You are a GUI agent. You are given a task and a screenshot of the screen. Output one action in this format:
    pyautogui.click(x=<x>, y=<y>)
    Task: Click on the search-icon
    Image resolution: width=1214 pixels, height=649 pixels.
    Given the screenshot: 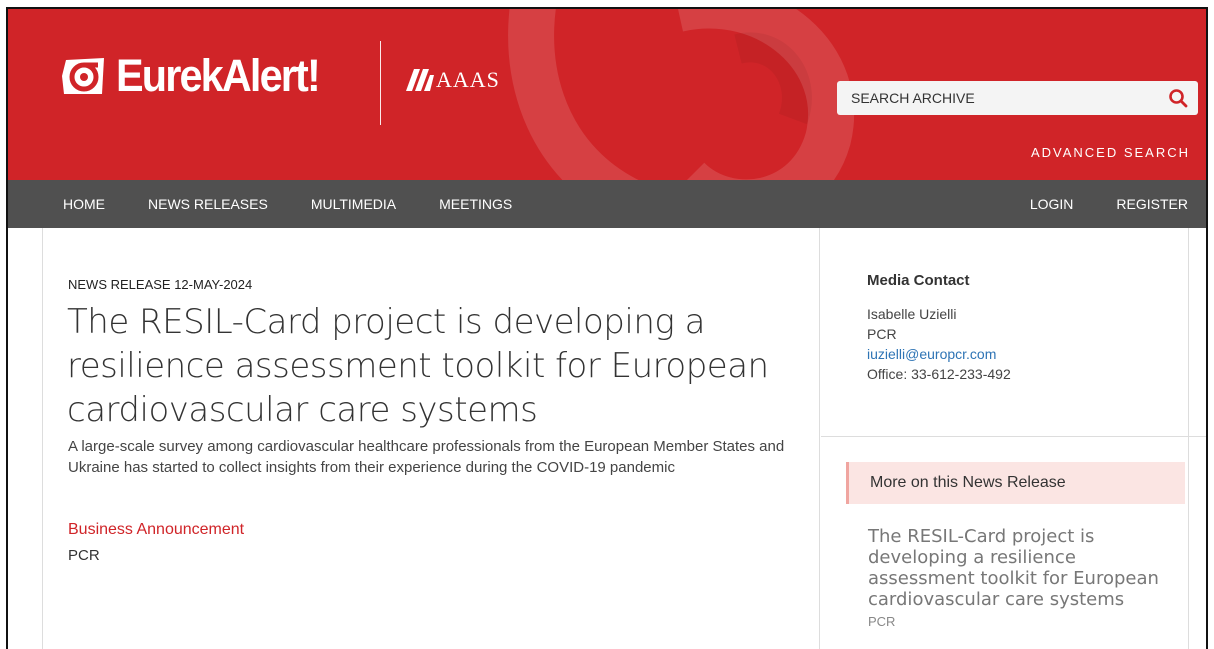 What is the action you would take?
    pyautogui.click(x=1178, y=98)
    